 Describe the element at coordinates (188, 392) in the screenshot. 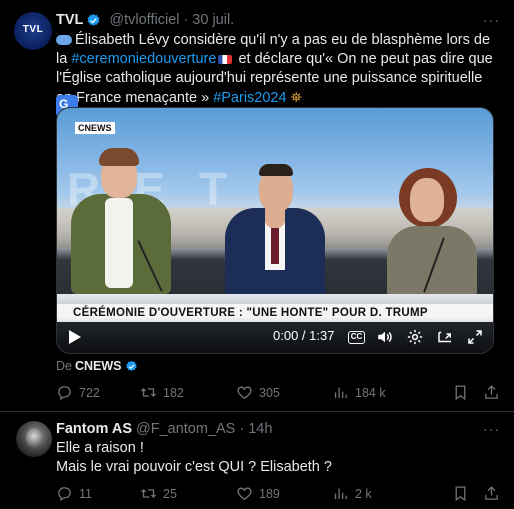

I see `repost-button: 182` at that location.